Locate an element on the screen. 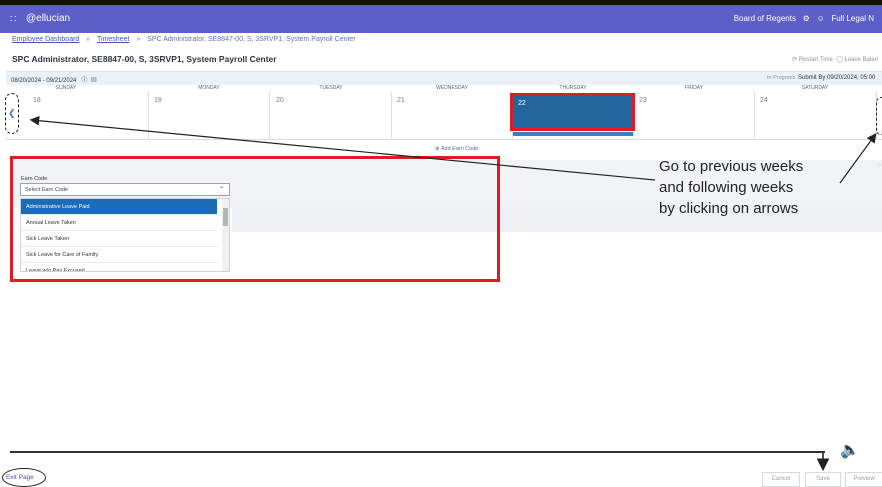 The image size is (882, 487). speaker-icon: 🔈 is located at coordinates (850, 450).